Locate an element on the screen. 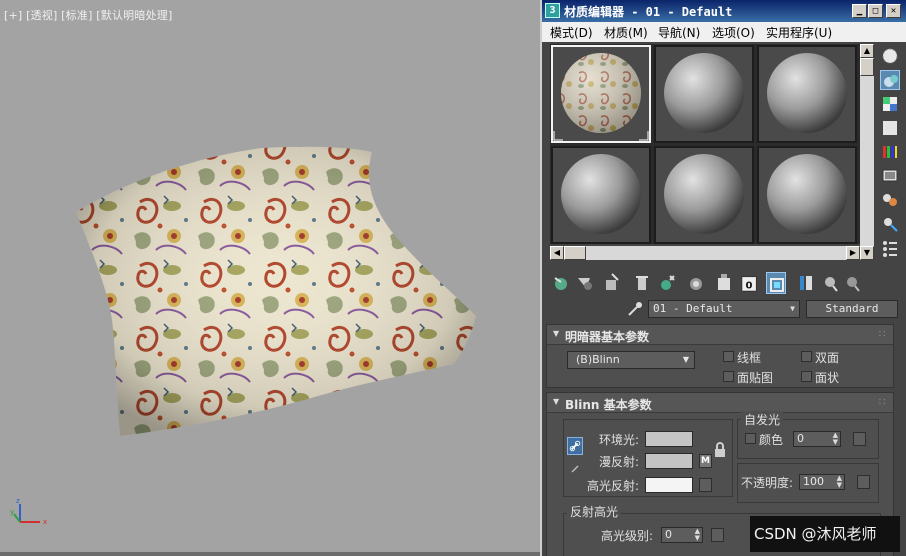 The image size is (906, 556). axis-gizmo-icon: z x y is located at coordinates (28, 511).